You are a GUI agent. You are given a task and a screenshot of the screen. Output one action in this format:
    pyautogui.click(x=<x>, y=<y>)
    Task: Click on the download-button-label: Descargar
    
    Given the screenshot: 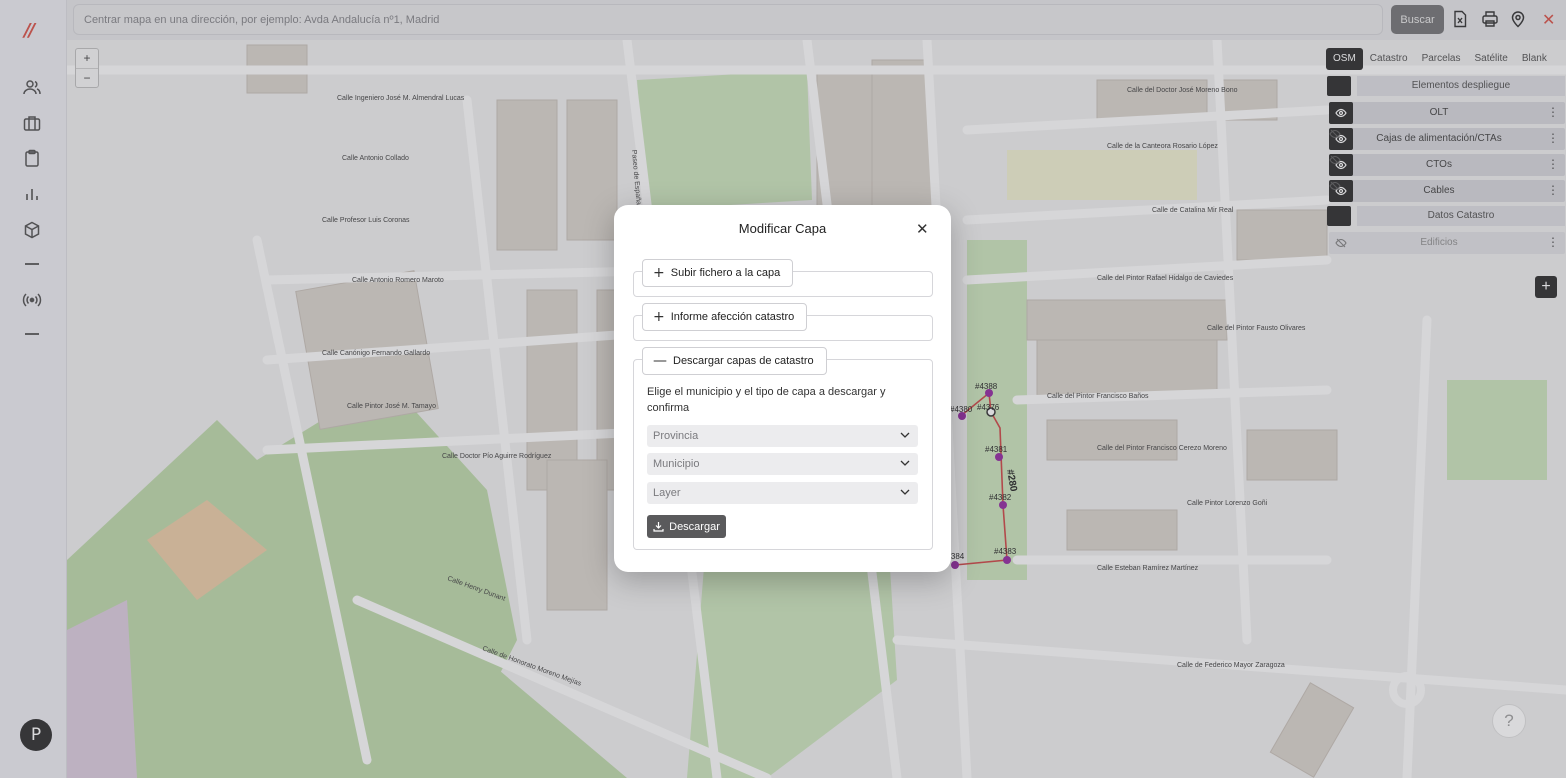 What is the action you would take?
    pyautogui.click(x=694, y=526)
    